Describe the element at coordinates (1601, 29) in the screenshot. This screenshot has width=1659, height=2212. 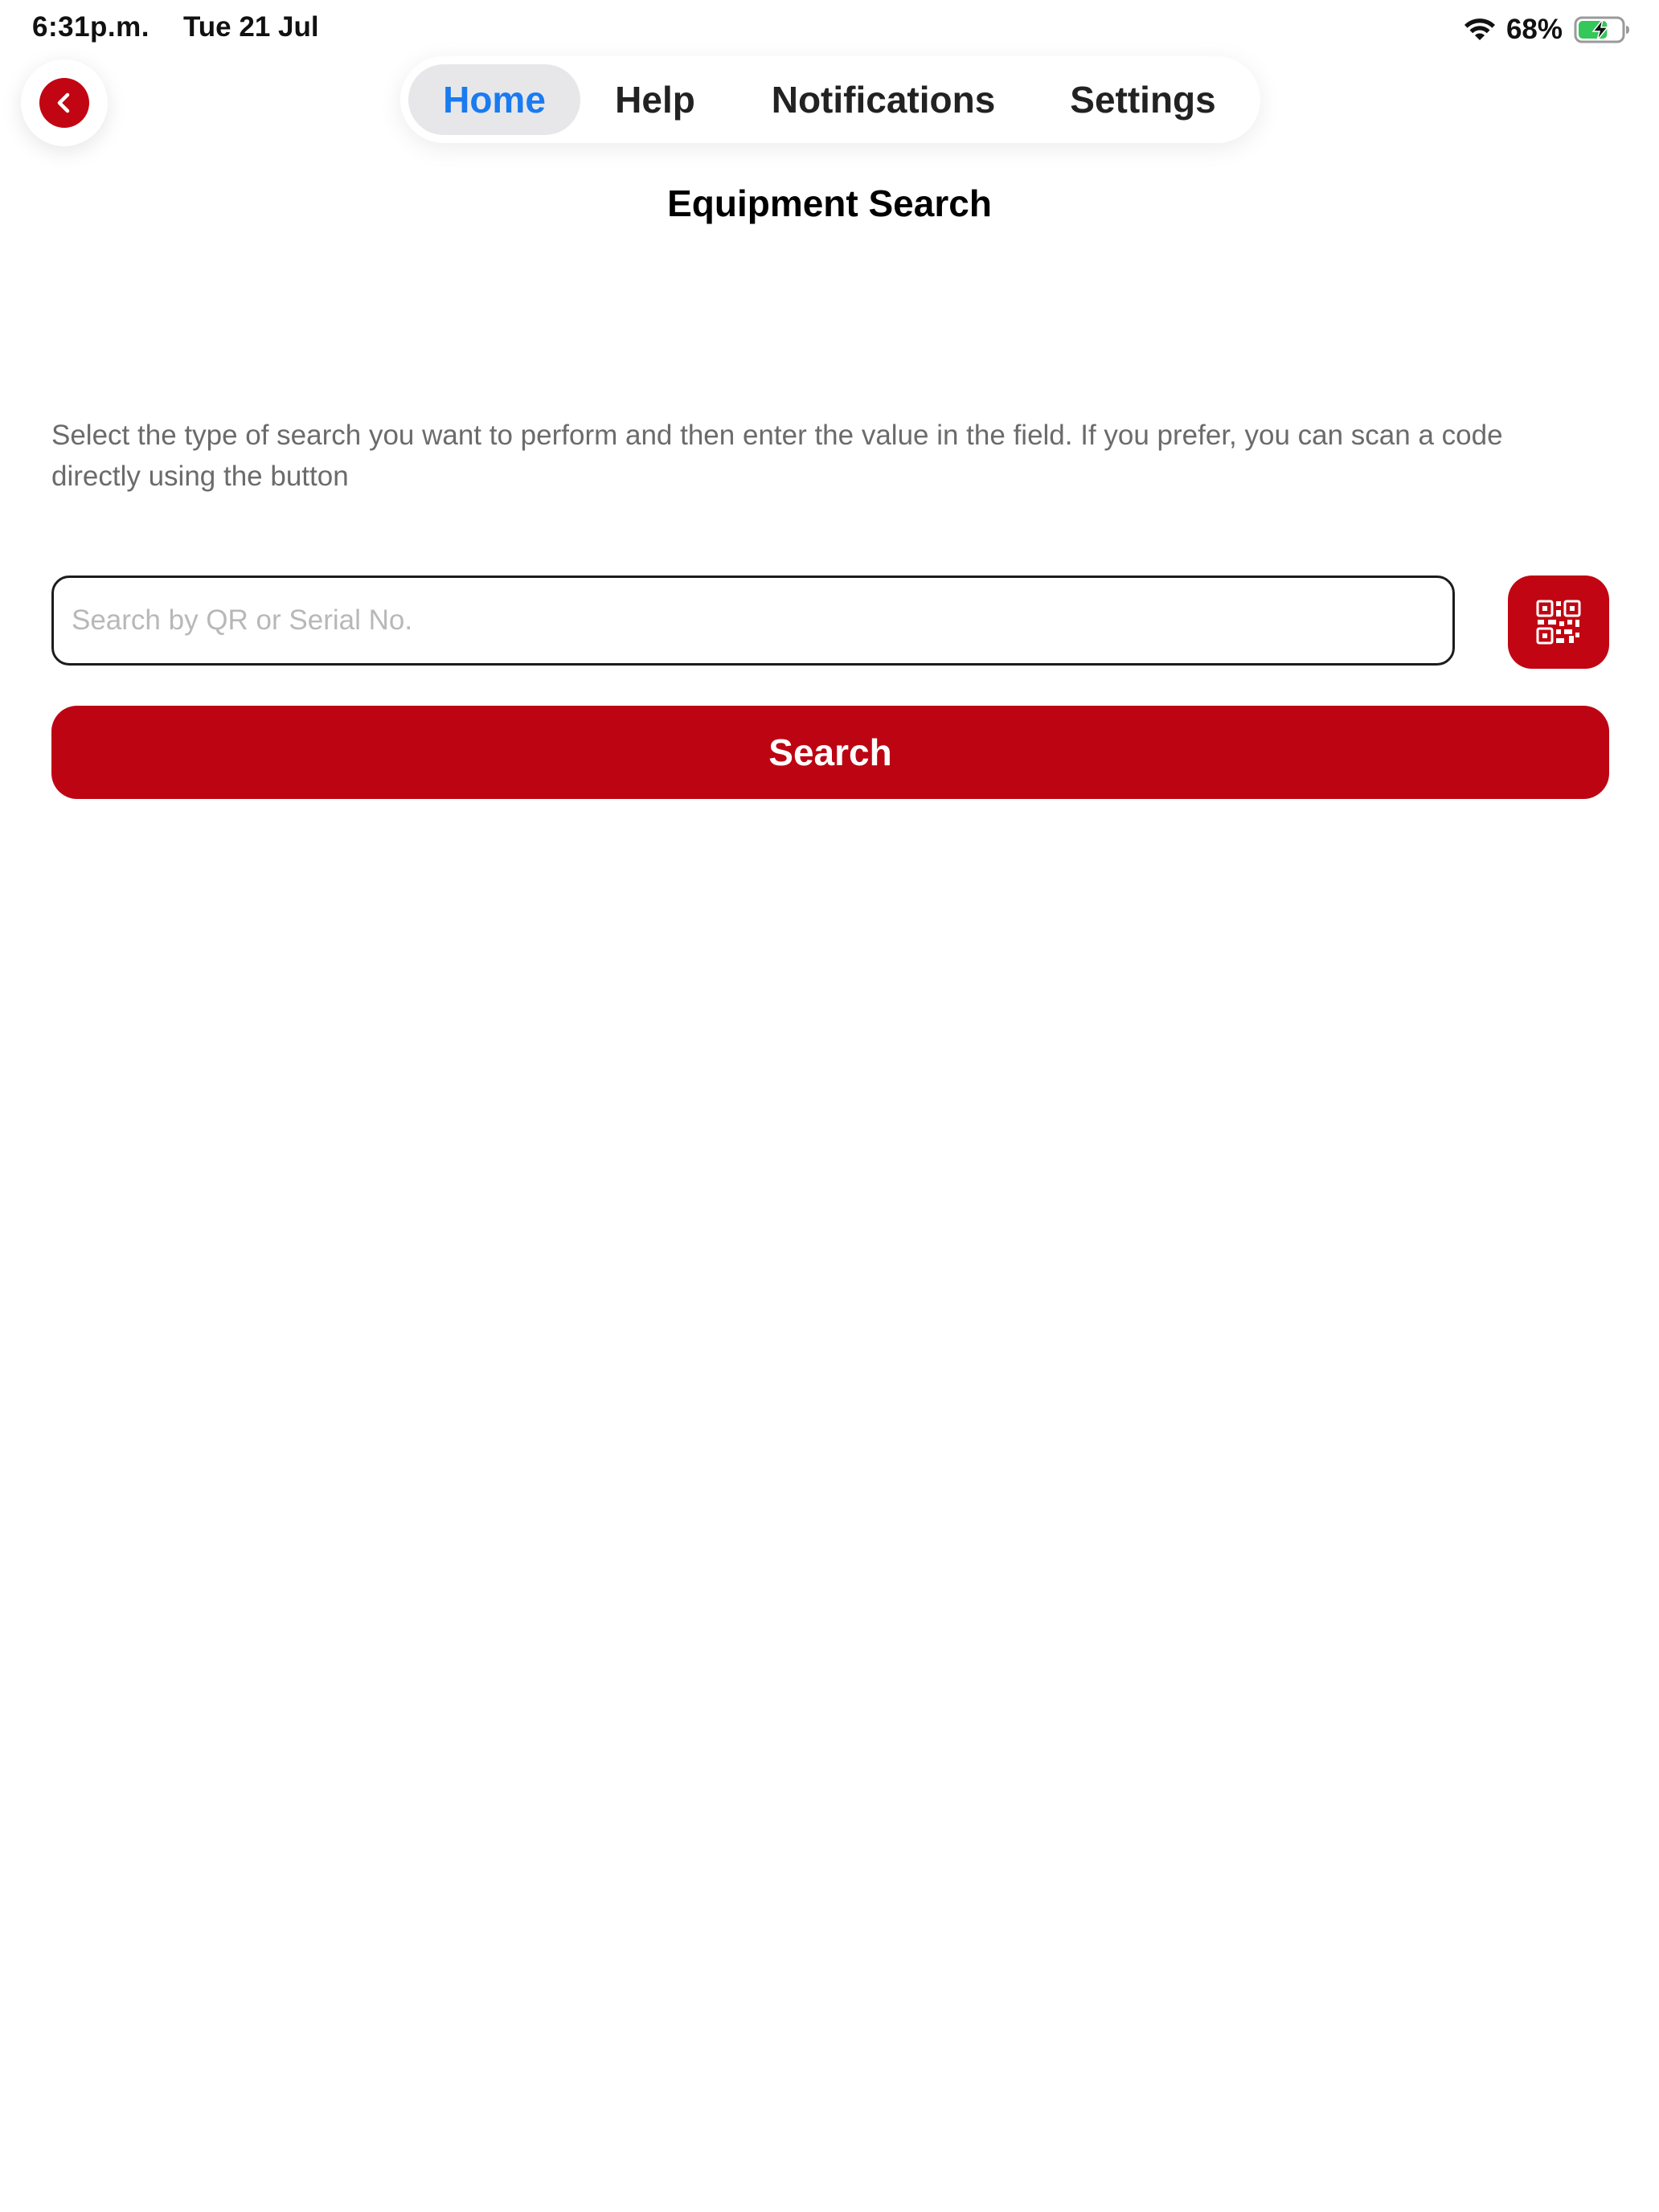
I see `battery-charging-icon` at that location.